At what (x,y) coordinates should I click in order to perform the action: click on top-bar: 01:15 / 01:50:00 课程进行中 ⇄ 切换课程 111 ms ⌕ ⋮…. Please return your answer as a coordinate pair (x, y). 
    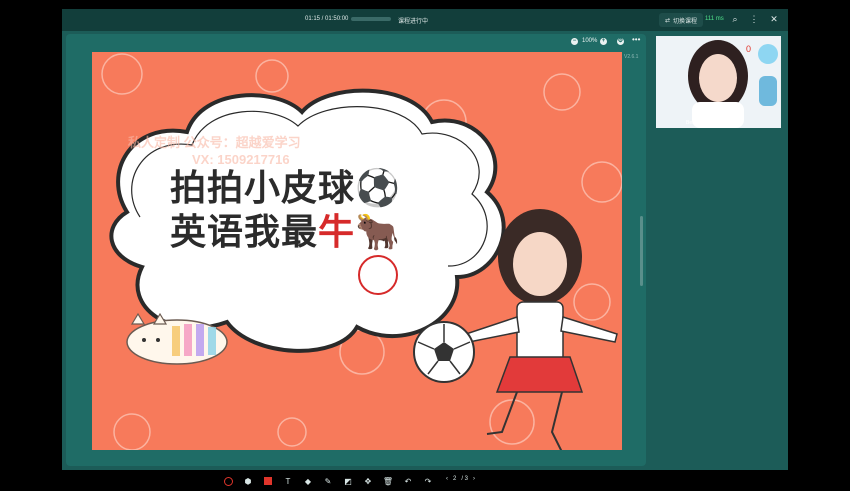
    Looking at the image, I should click on (425, 20).